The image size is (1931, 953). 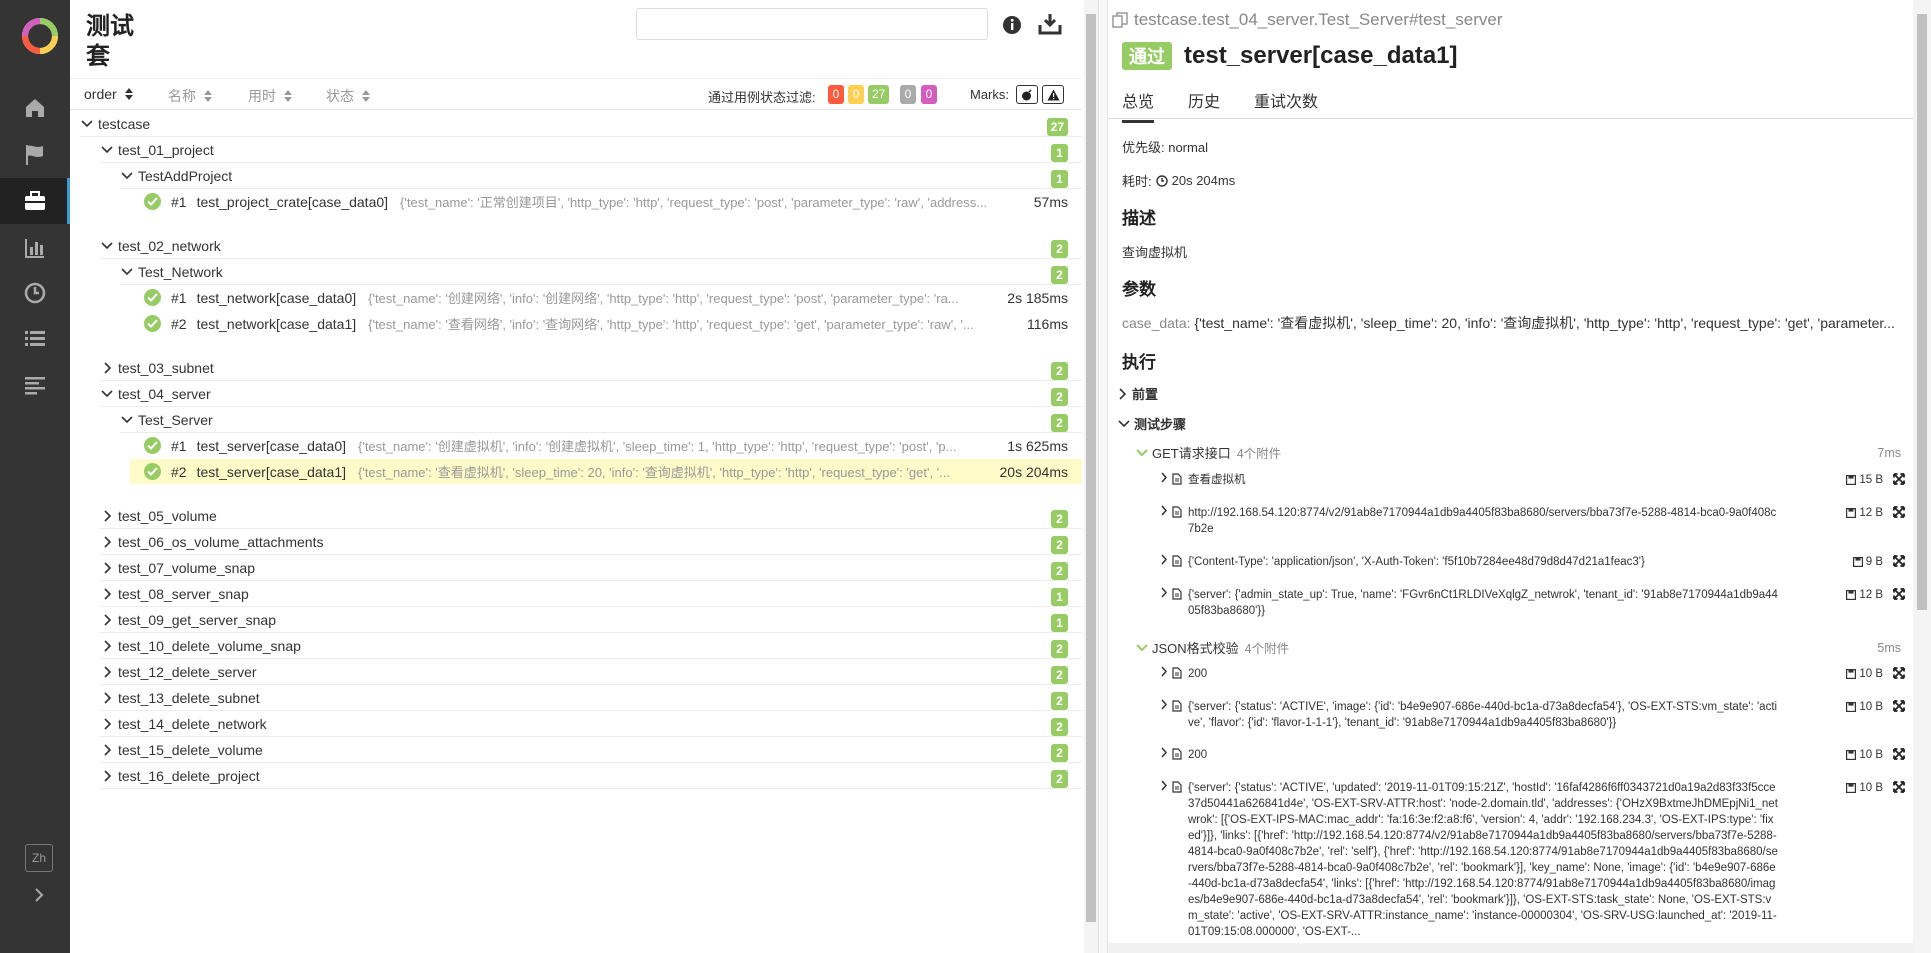 What do you see at coordinates (591, 368) in the screenshot?
I see `tree-suite: test_03_subnet 2` at bounding box center [591, 368].